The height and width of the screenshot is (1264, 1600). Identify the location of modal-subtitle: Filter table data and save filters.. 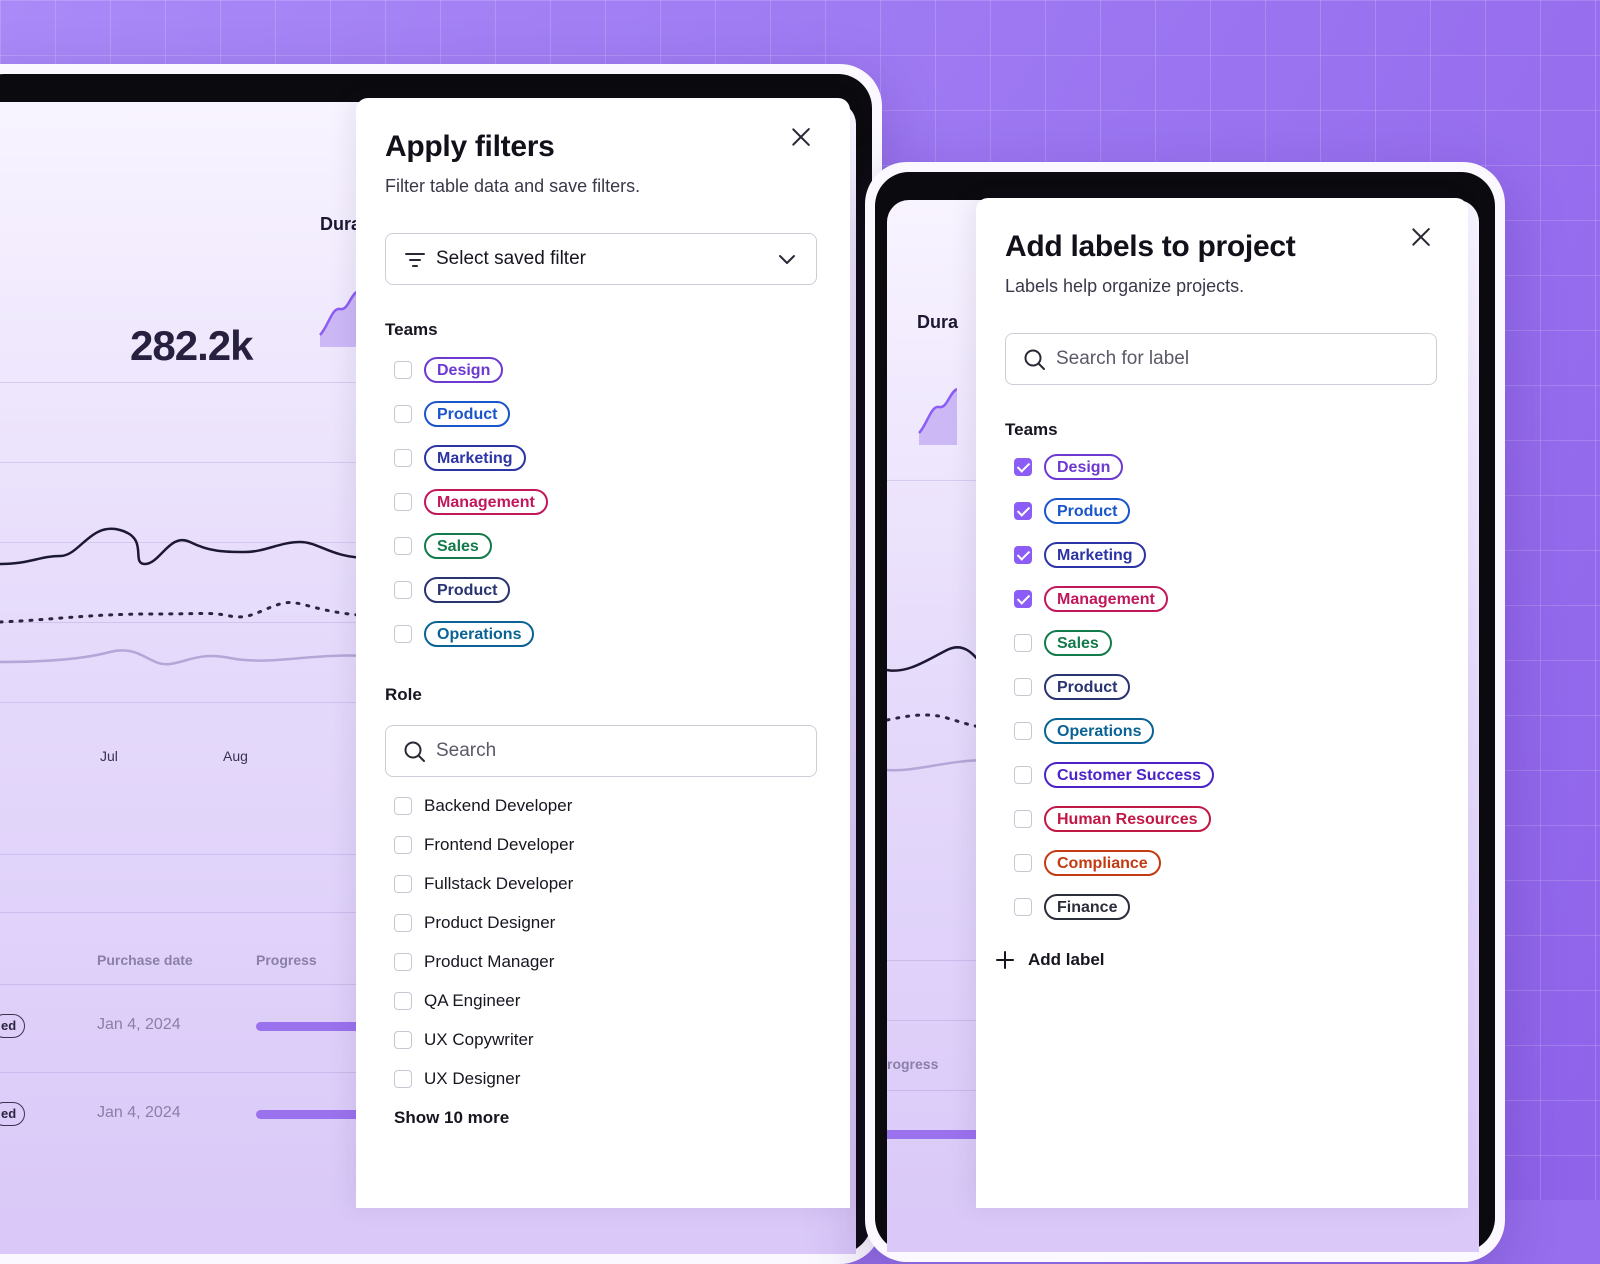
(513, 186).